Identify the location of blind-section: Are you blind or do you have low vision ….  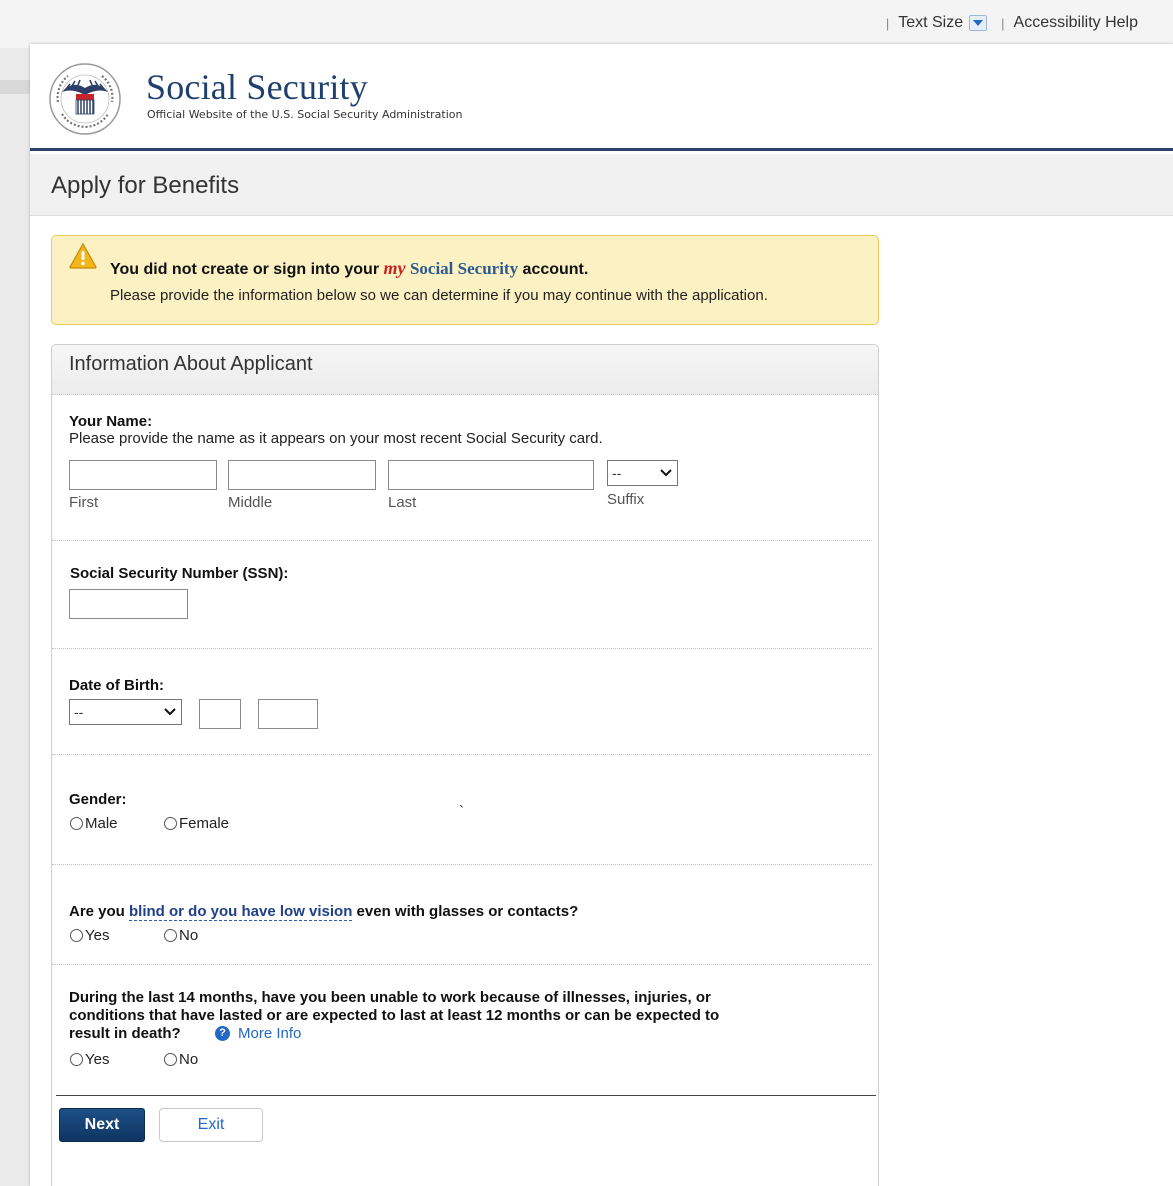
(462, 915).